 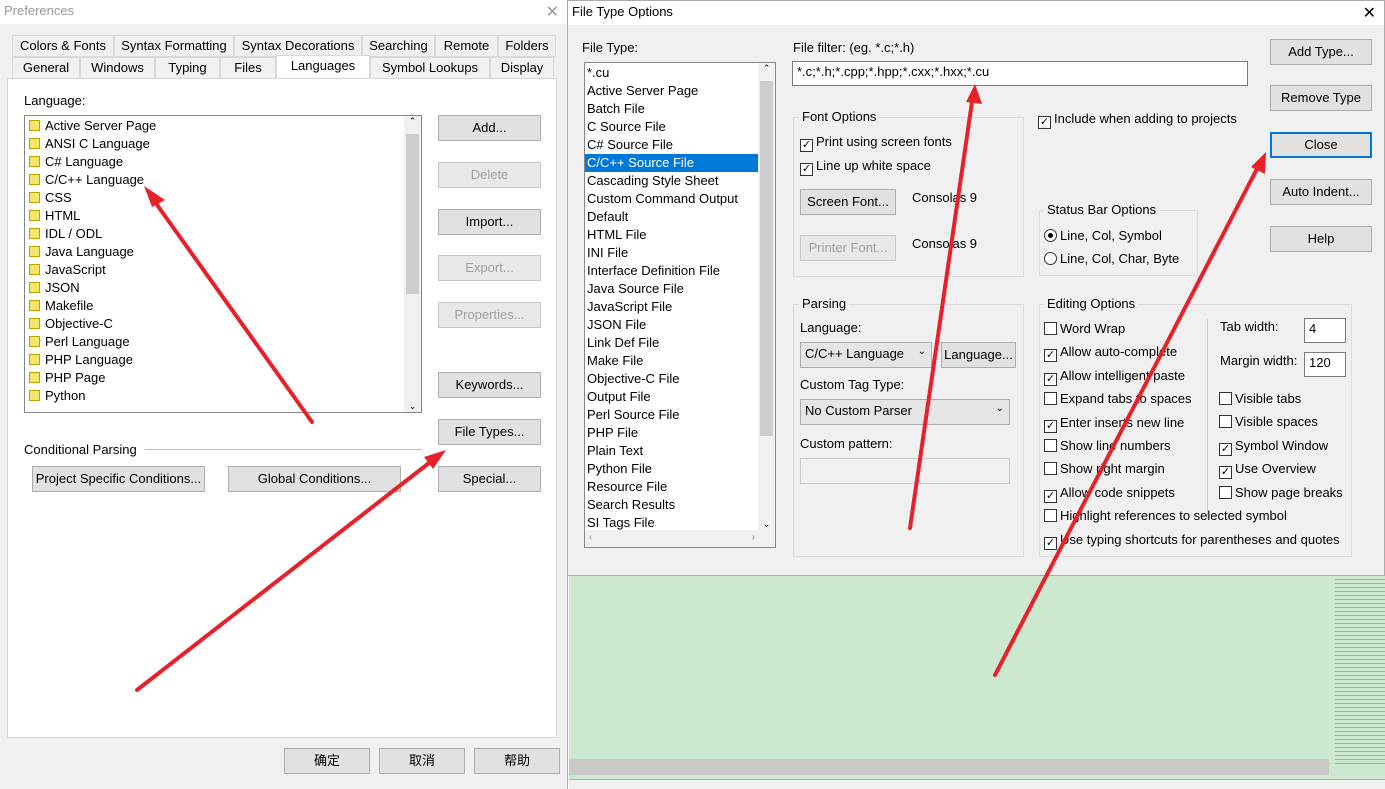 What do you see at coordinates (231, 308) in the screenshot?
I see `arrow-to-cpp-language` at bounding box center [231, 308].